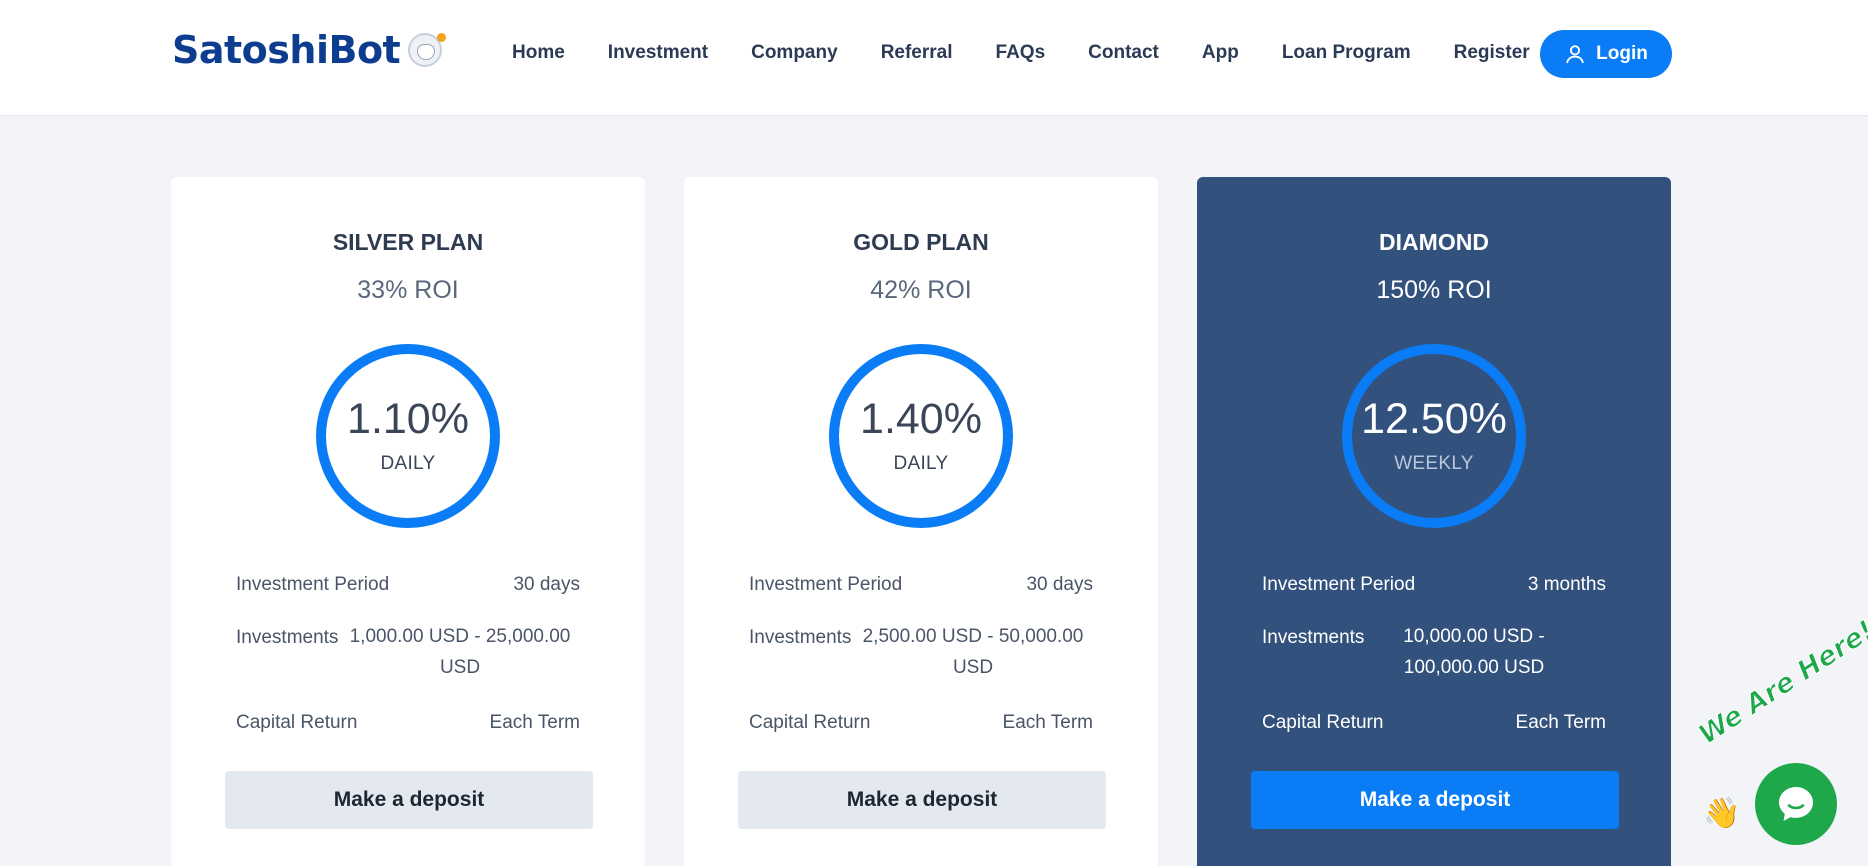 This screenshot has width=1868, height=866. I want to click on login-button: Login, so click(1606, 54).